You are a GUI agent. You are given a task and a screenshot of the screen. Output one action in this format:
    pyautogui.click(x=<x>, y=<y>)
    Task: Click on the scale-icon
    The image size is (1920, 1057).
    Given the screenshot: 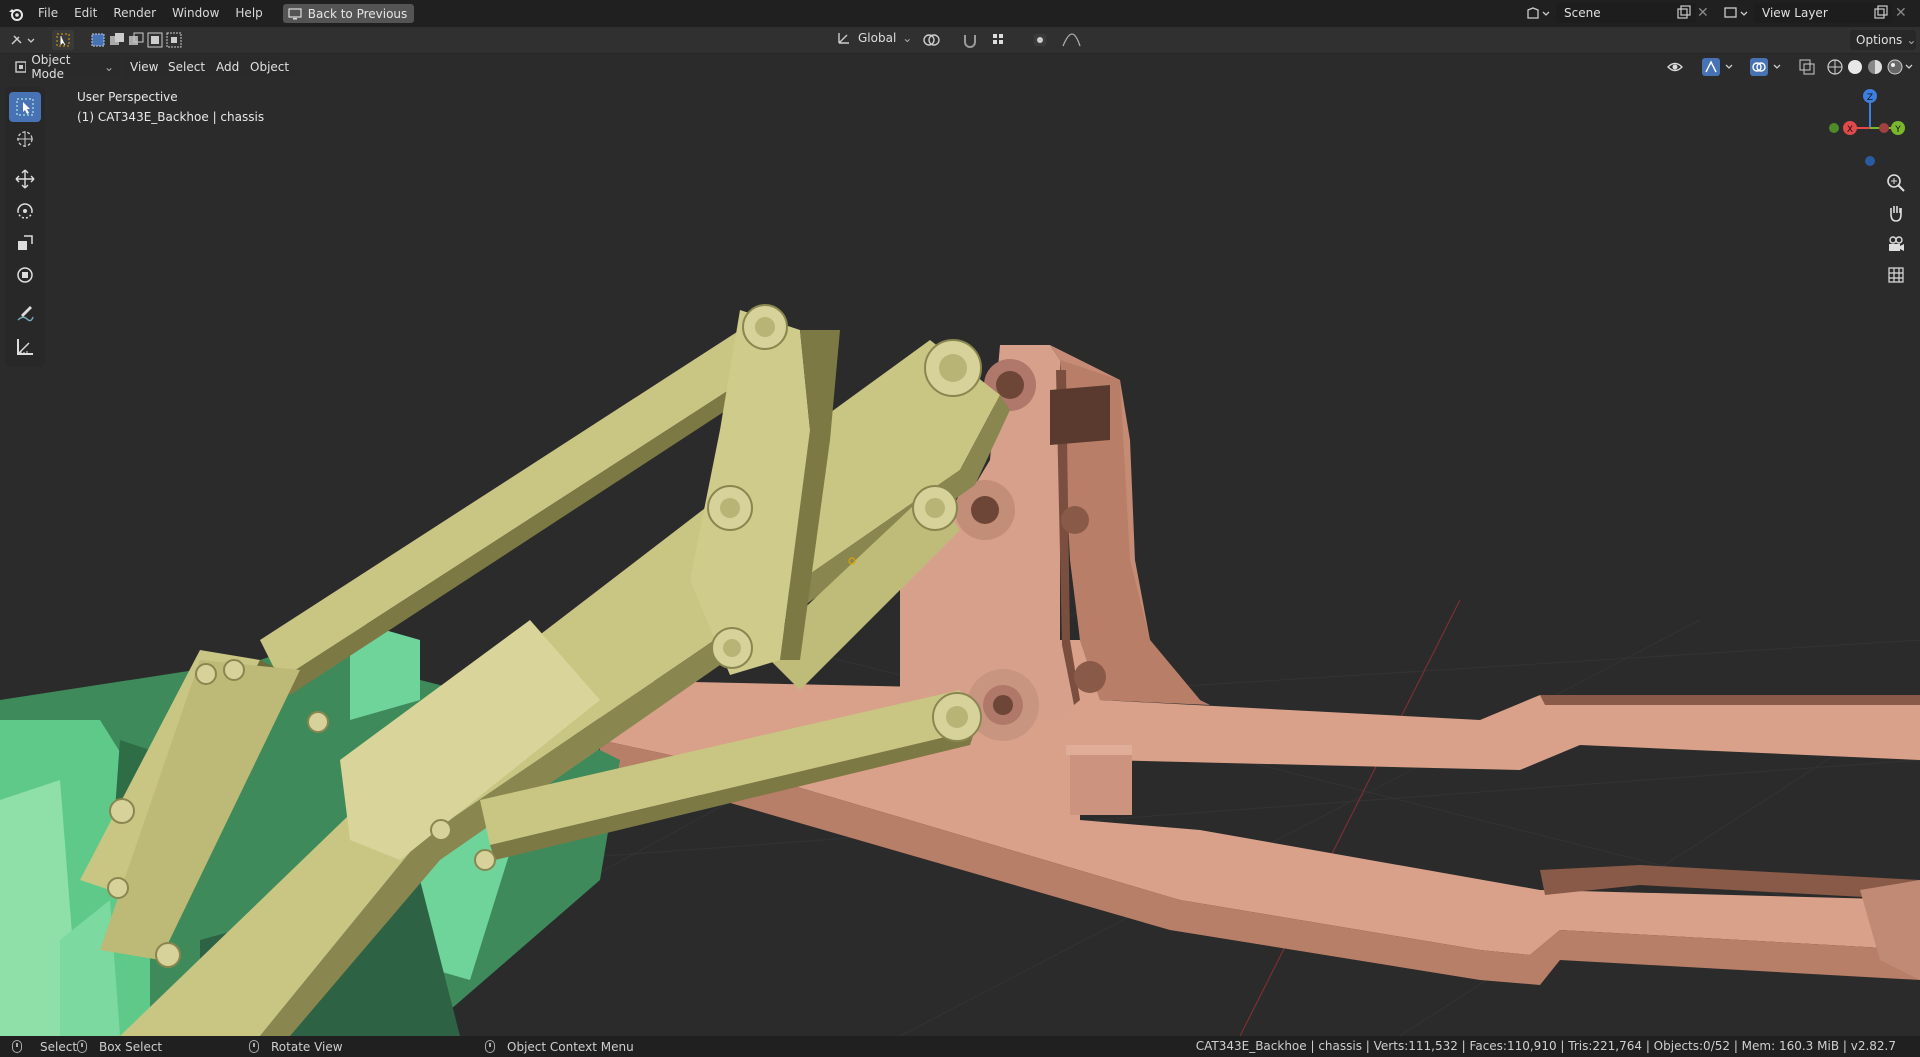 What is the action you would take?
    pyautogui.click(x=25, y=242)
    